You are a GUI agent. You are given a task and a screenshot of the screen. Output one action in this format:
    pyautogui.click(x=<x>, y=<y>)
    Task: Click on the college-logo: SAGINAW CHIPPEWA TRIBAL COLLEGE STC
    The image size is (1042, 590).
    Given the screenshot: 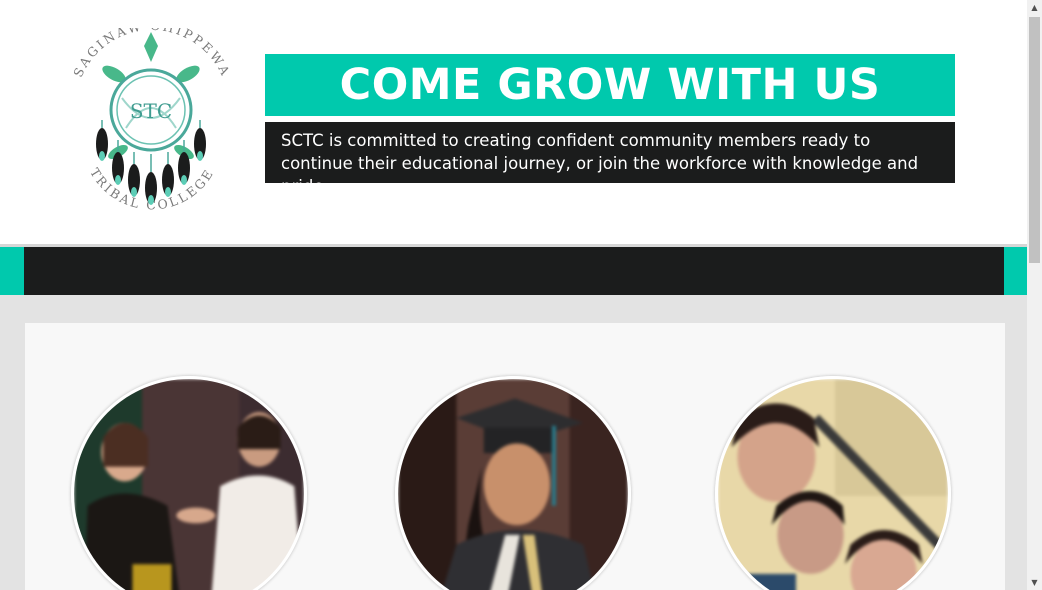 What is the action you would take?
    pyautogui.click(x=151, y=117)
    